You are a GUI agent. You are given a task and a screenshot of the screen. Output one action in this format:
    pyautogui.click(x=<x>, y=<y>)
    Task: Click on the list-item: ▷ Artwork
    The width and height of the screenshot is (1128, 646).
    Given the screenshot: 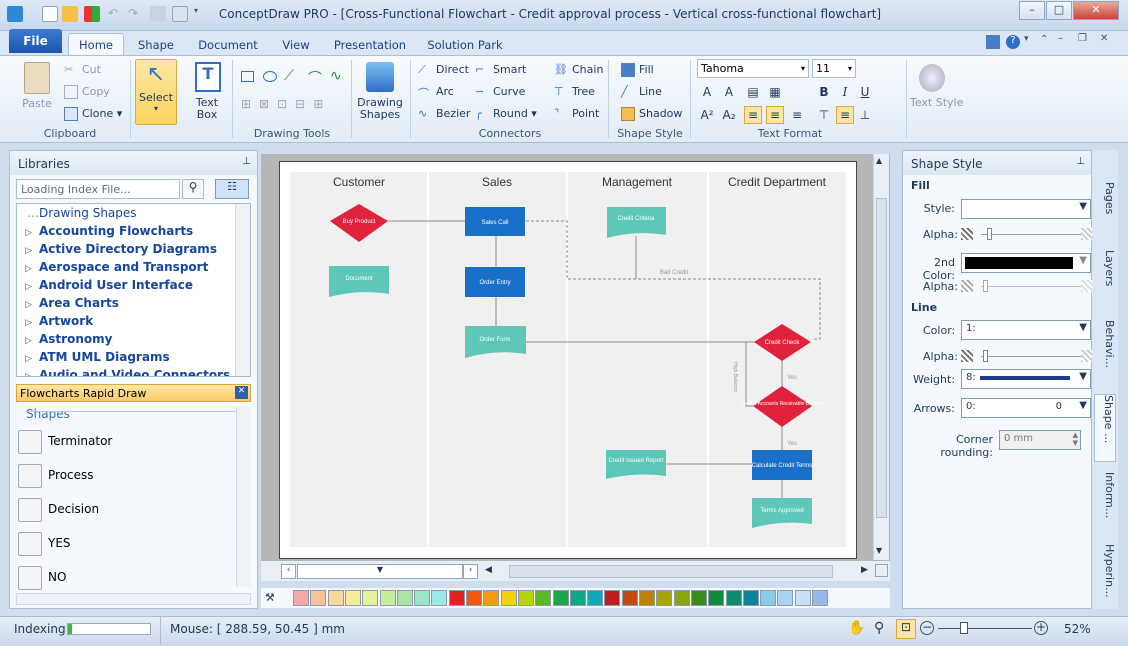 What is the action you would take?
    pyautogui.click(x=59, y=323)
    